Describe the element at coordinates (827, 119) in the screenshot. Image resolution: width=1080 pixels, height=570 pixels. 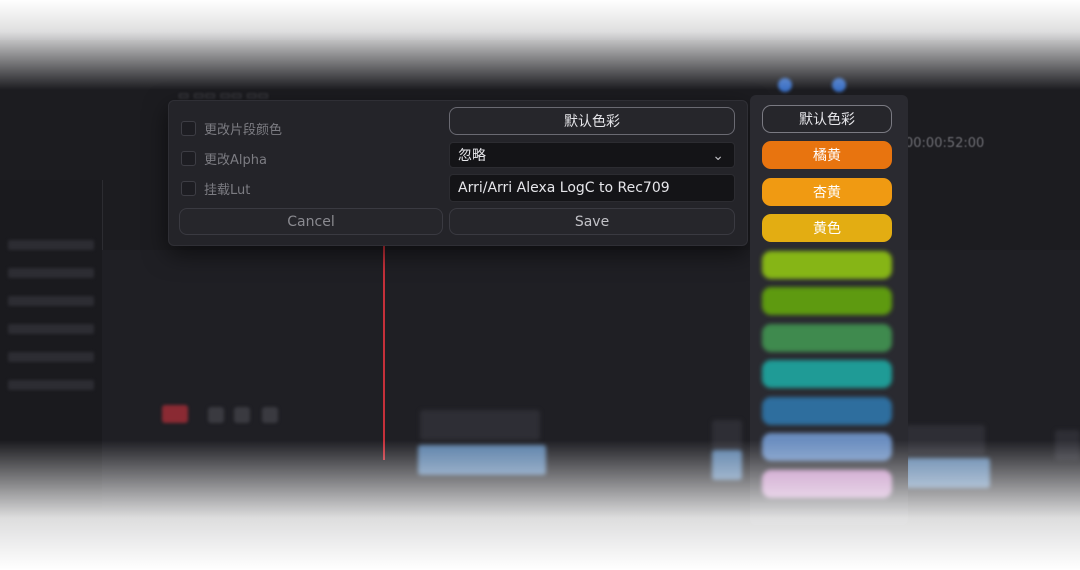
I see `default-color-swatch: 默认色彩` at that location.